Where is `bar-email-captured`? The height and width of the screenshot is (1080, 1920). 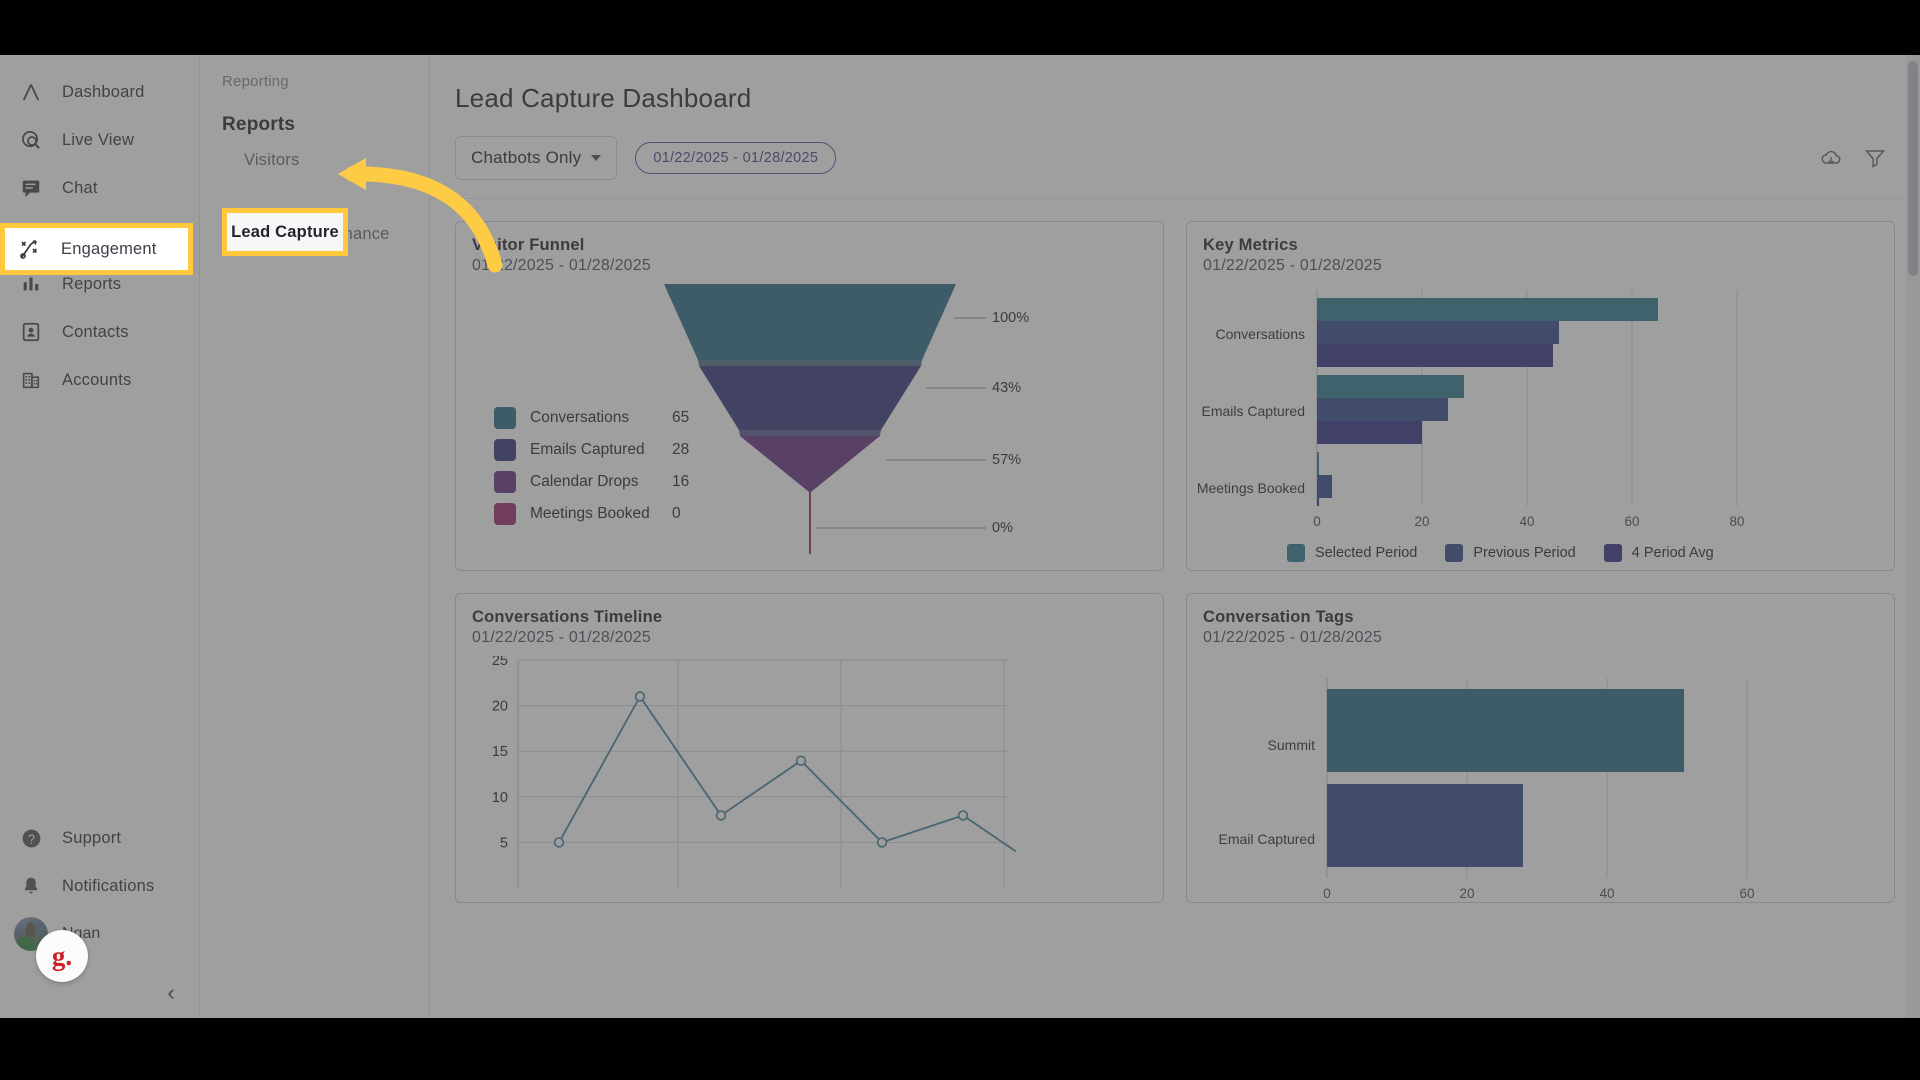 bar-email-captured is located at coordinates (1425, 825).